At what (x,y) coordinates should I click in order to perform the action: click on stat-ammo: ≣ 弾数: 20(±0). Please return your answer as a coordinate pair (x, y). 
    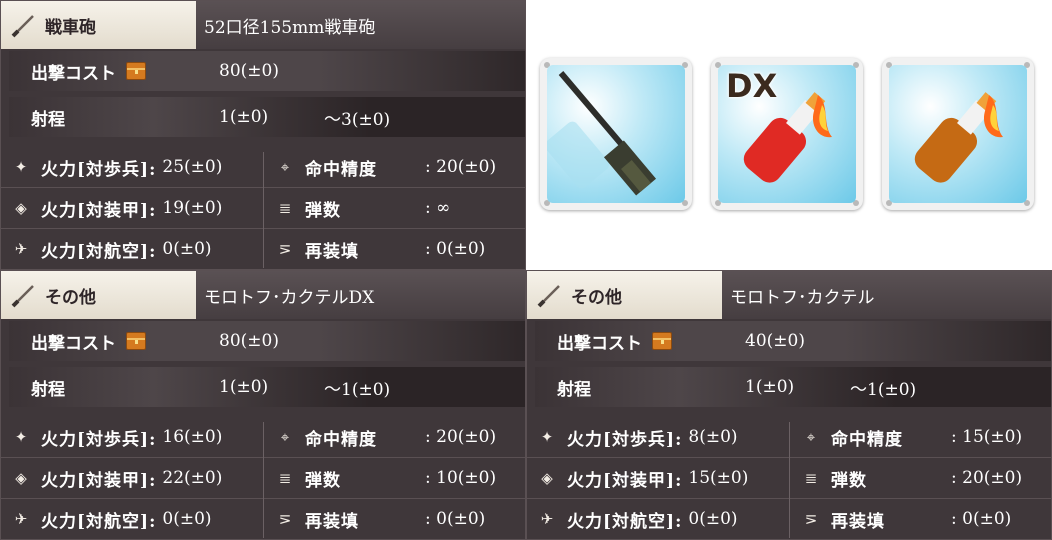
    Looking at the image, I should click on (921, 478).